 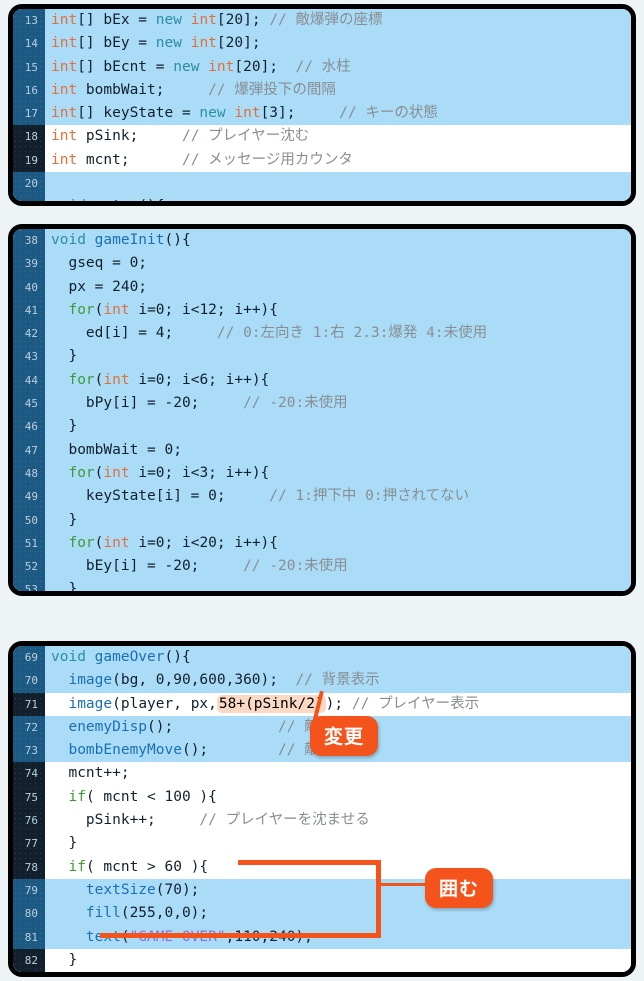 What do you see at coordinates (29, 890) in the screenshot?
I see `line-number: 79` at bounding box center [29, 890].